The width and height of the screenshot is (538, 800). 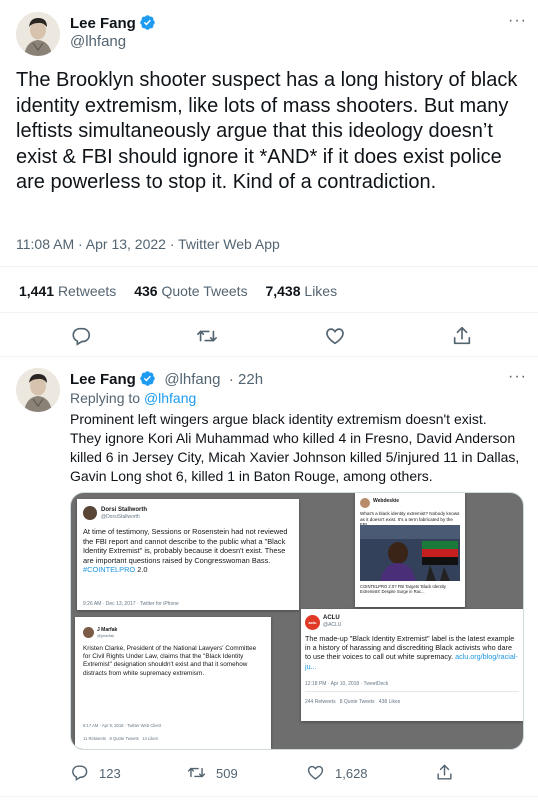 What do you see at coordinates (351, 773) in the screenshot?
I see `like-count: 1,628` at bounding box center [351, 773].